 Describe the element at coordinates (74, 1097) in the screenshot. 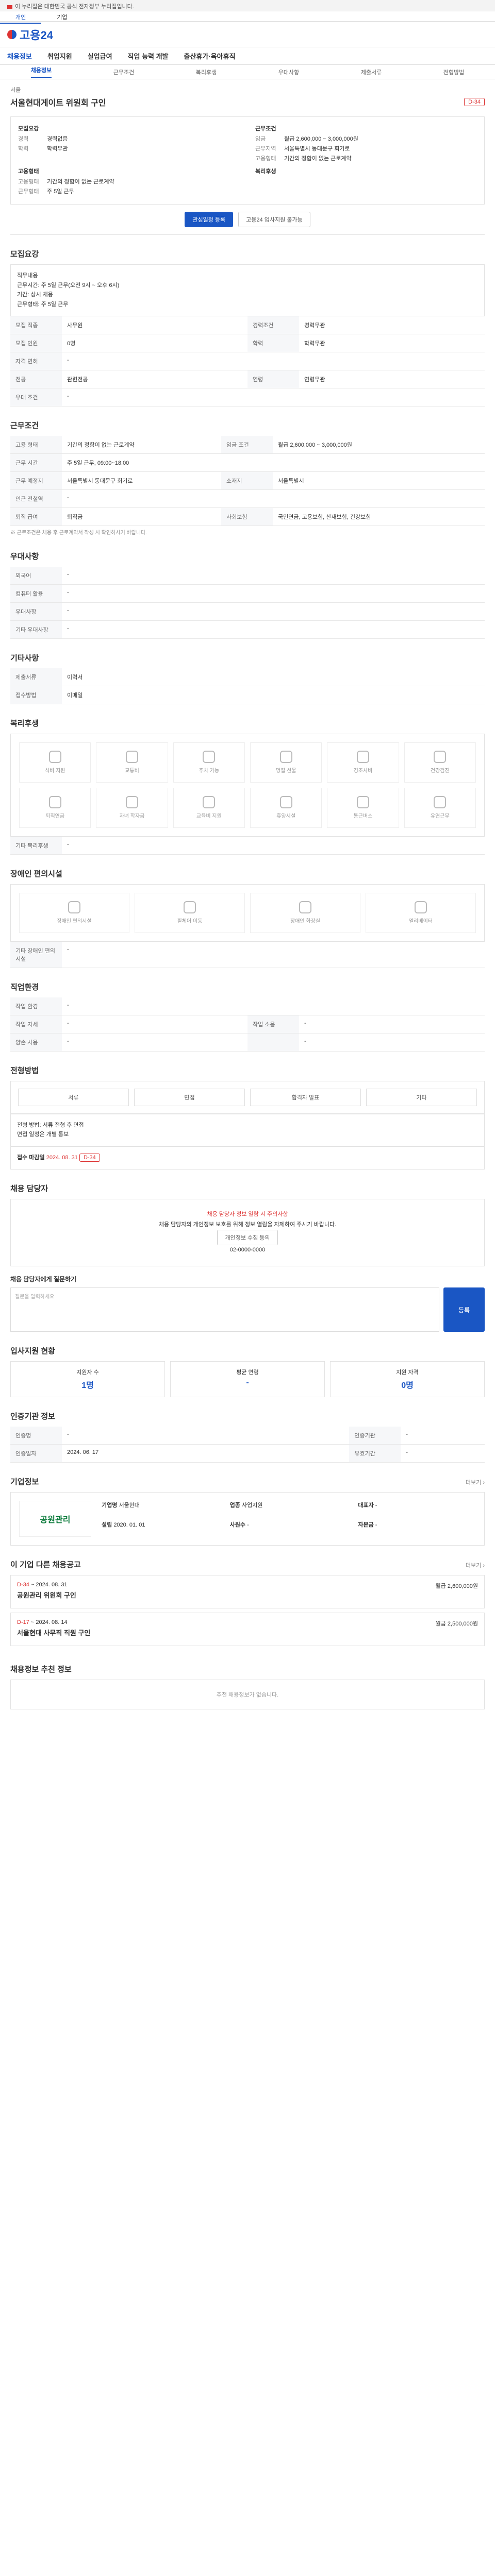

I see `process-step: 서류` at that location.